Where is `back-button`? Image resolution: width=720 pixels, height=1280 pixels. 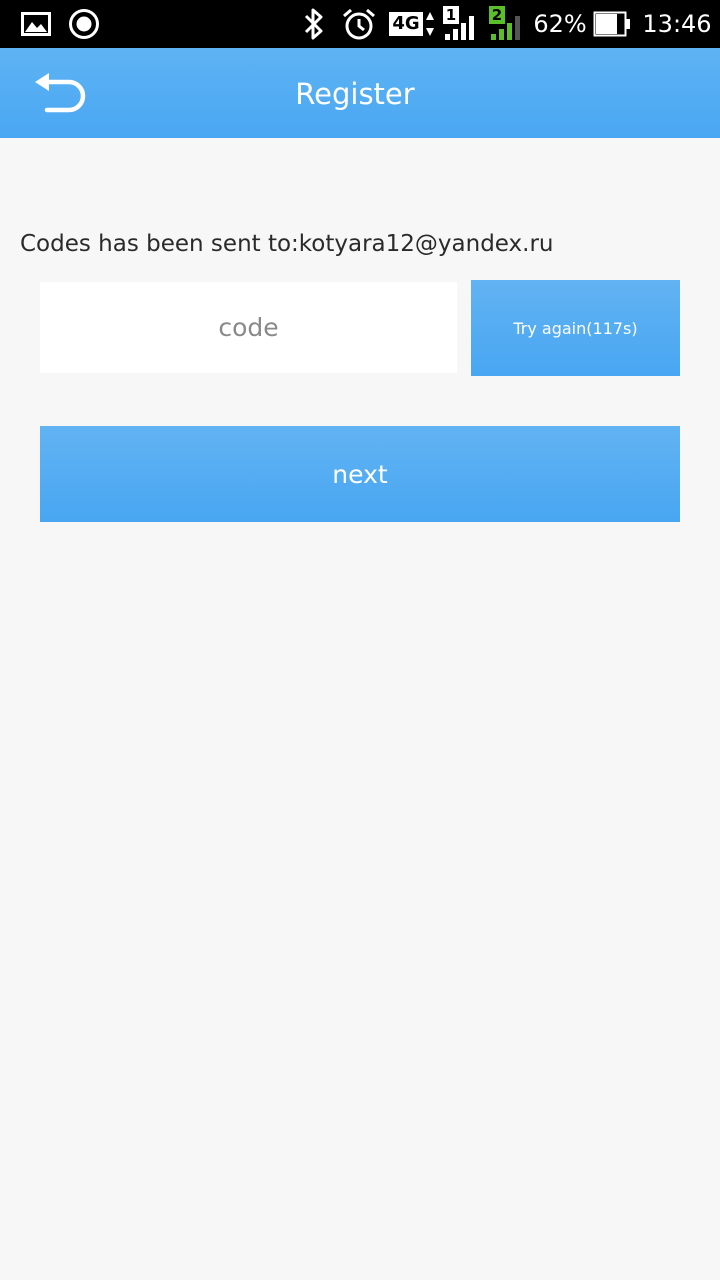 back-button is located at coordinates (61, 93).